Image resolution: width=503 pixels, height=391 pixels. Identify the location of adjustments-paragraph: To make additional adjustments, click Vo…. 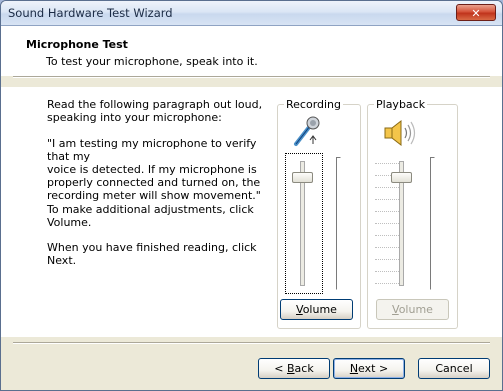
(159, 216).